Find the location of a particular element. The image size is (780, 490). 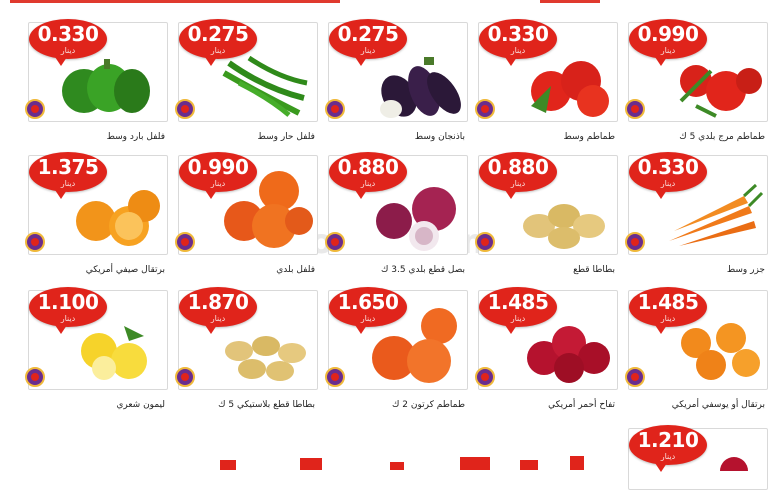

product-label: بطاطا قطع بلاستيكي 5 ك is located at coordinates (266, 405).